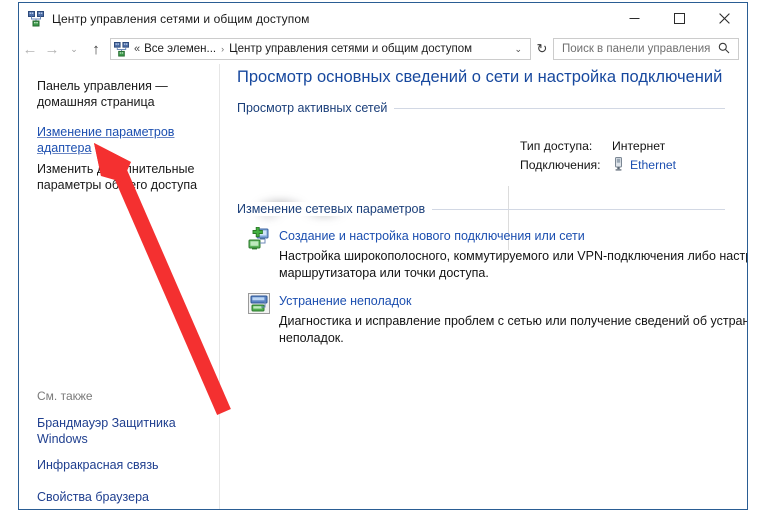 The image size is (768, 516). Describe the element at coordinates (122, 94) in the screenshot. I see `sidebar-item-home: Панель управления — домашняя страница` at that location.